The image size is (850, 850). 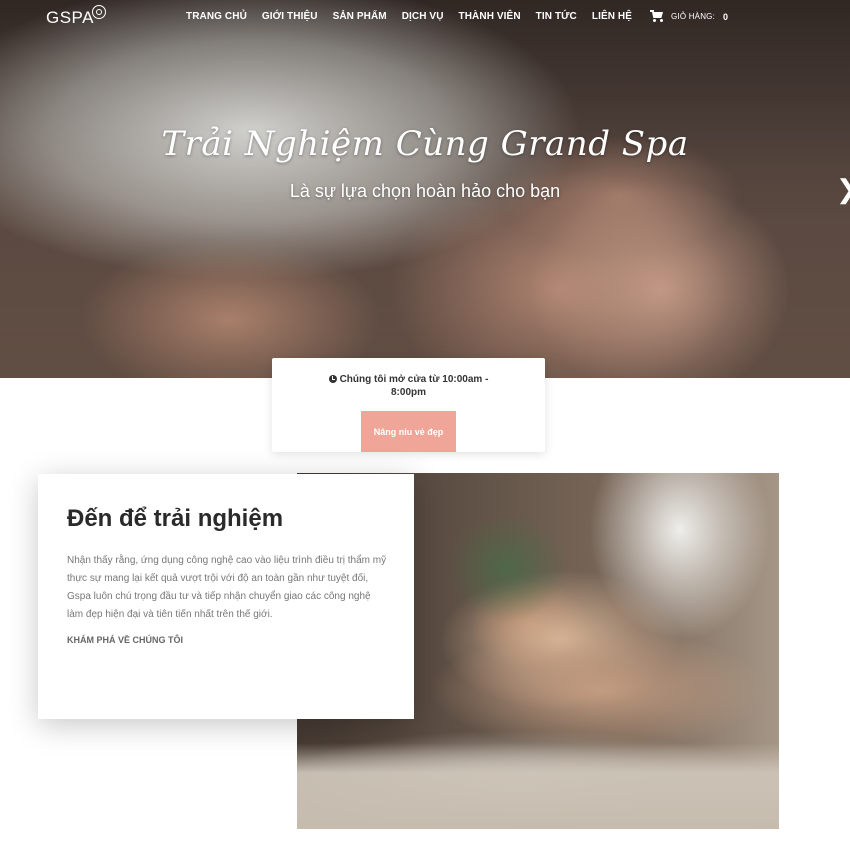 I want to click on rose-icon, so click(x=99, y=12).